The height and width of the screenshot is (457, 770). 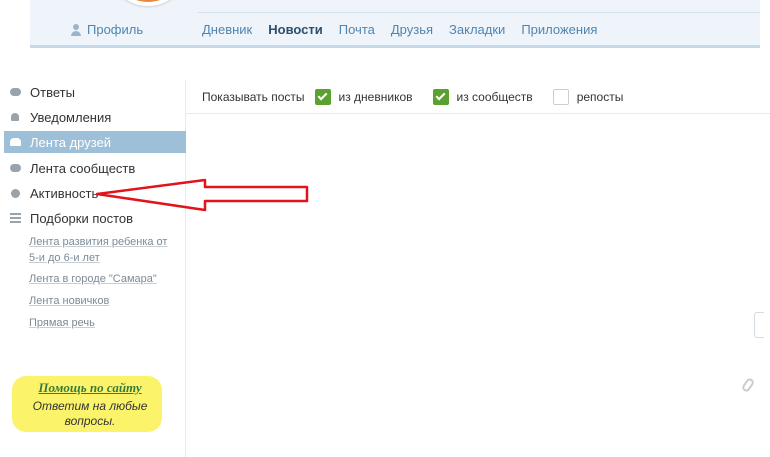 What do you see at coordinates (90, 413) in the screenshot?
I see `help-text: Ответим на любые вопросы.` at bounding box center [90, 413].